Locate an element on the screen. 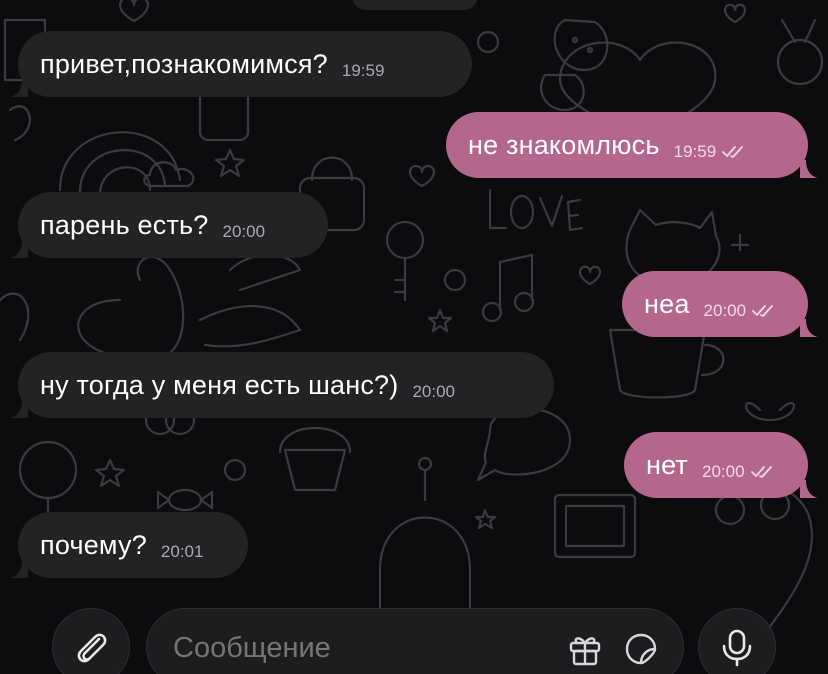 The image size is (828, 674). message-time: 20:01 is located at coordinates (182, 551).